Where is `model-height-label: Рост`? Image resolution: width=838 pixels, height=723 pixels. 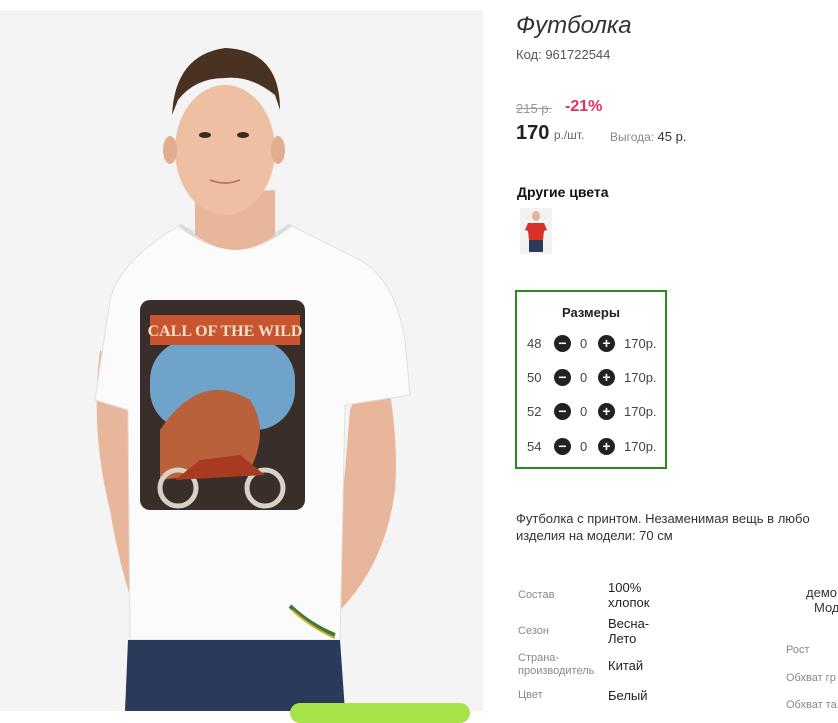 model-height-label: Рост is located at coordinates (798, 650).